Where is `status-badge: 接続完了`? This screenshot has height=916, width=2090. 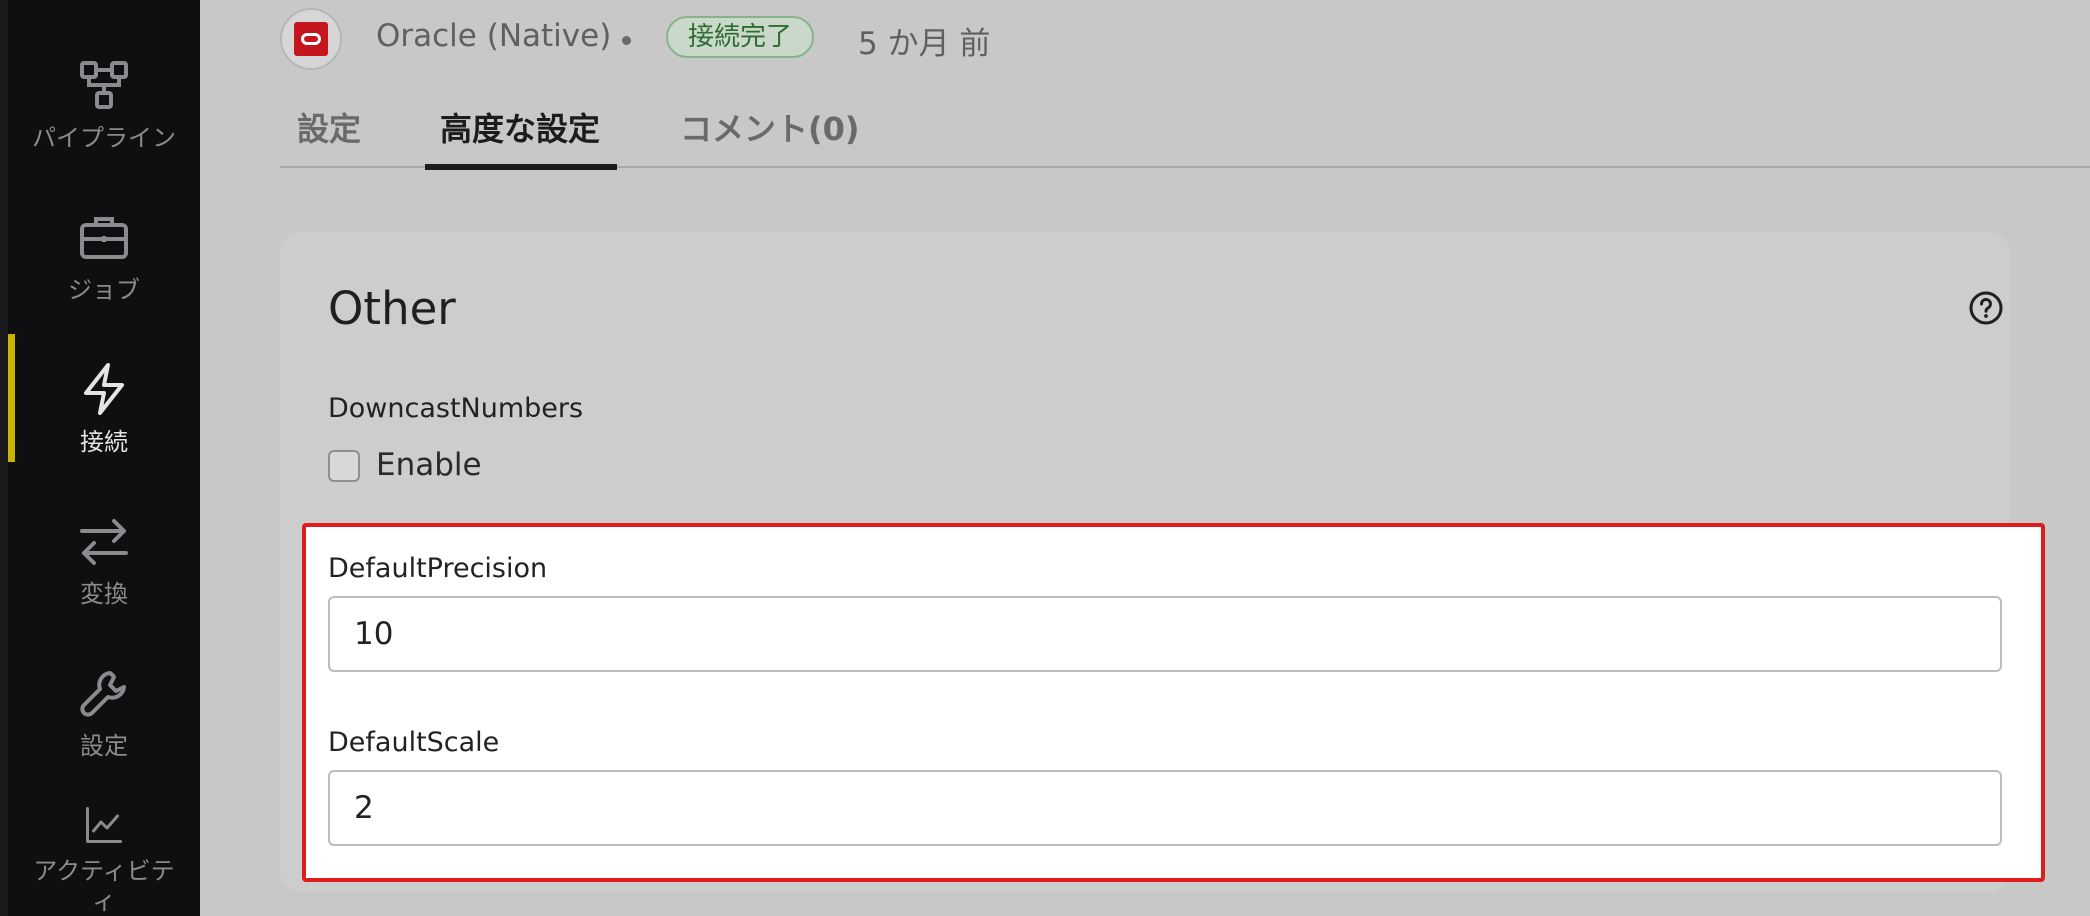 status-badge: 接続完了 is located at coordinates (740, 37).